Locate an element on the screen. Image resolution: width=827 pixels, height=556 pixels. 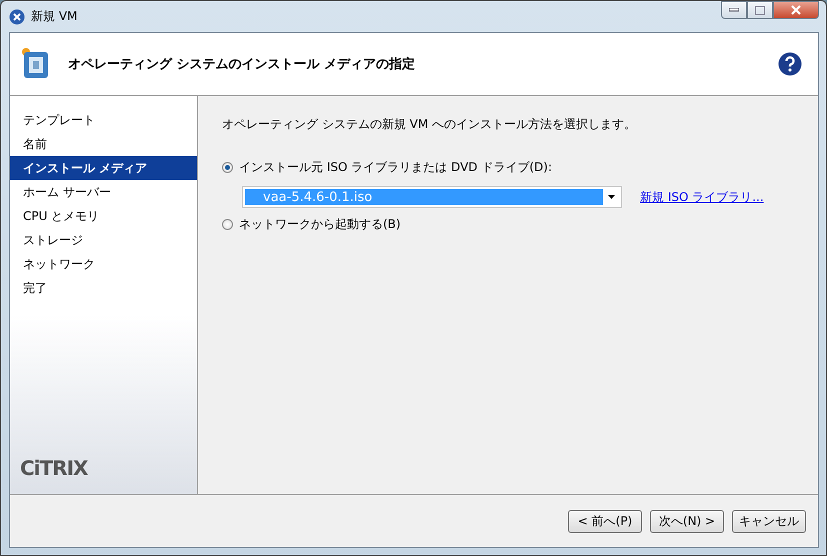
sidebar-item: 名前 is located at coordinates (103, 144).